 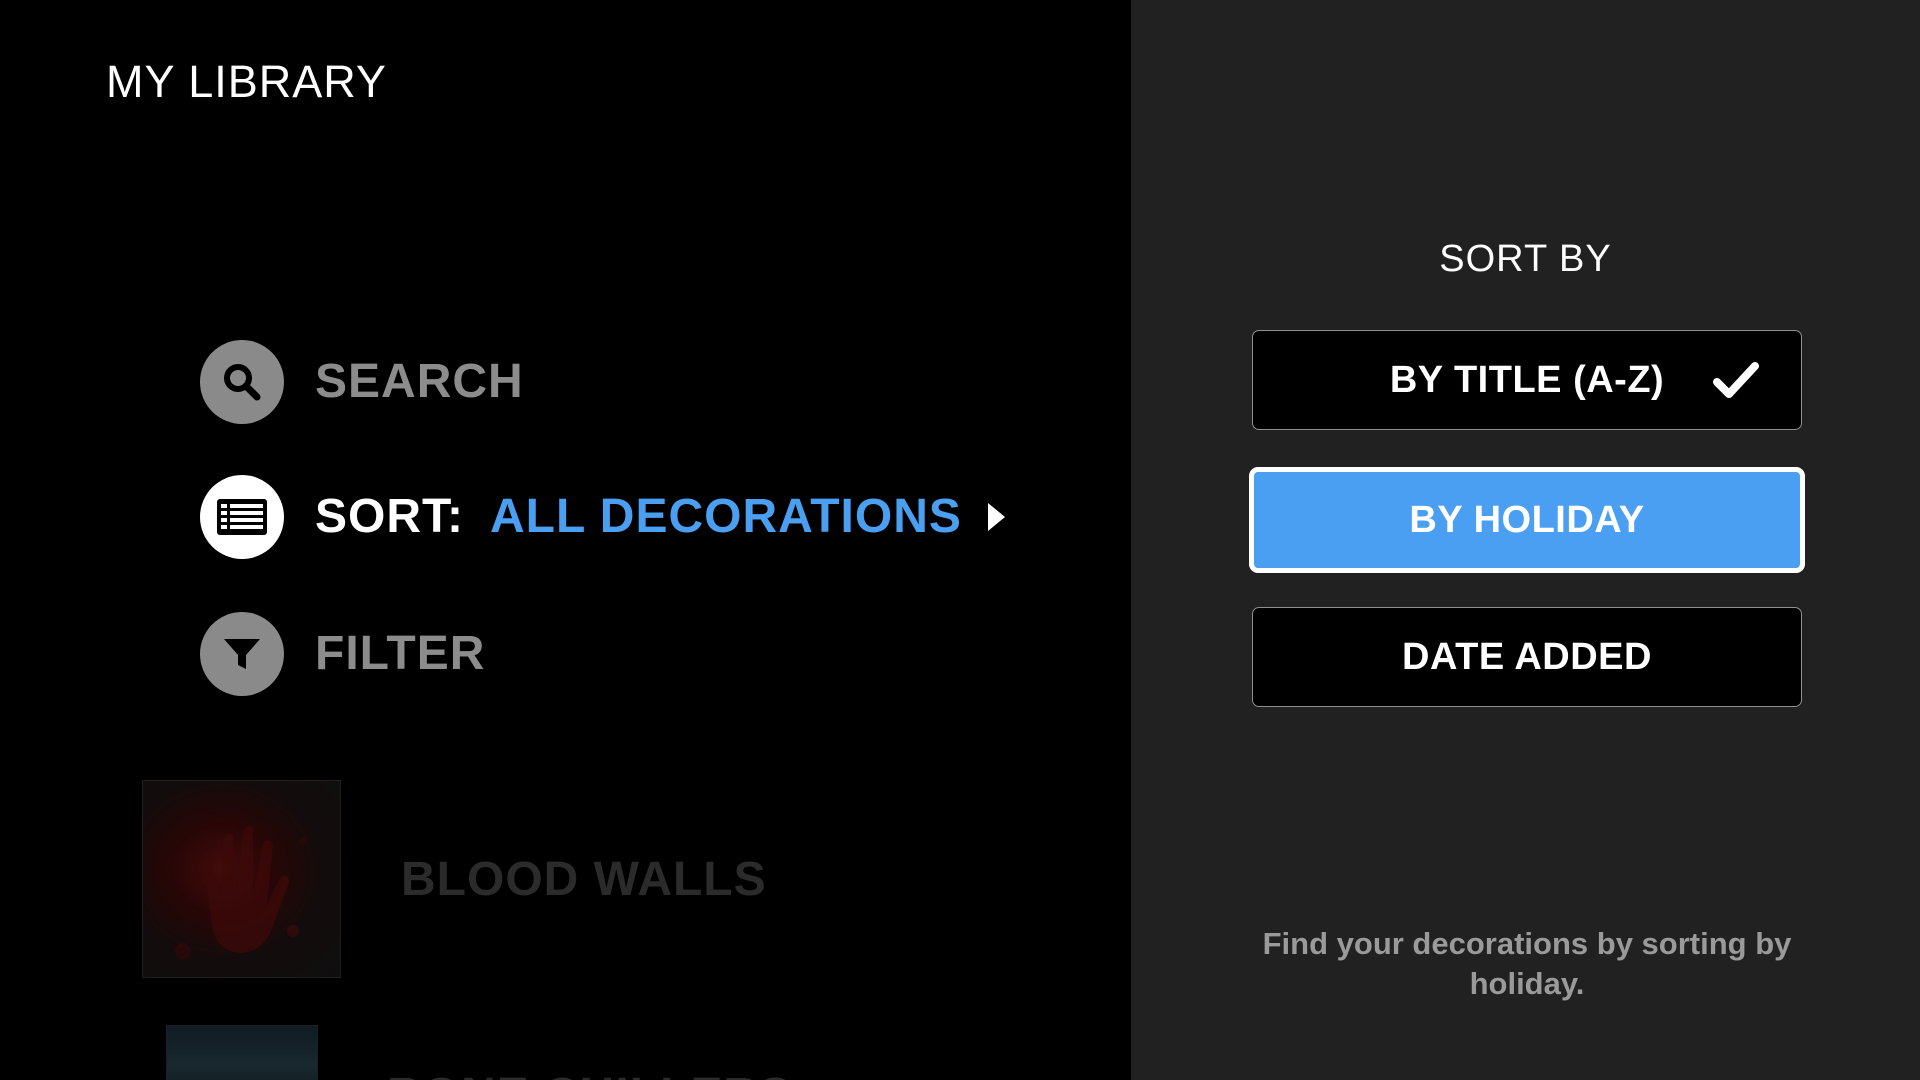 I want to click on sort-by-holiday-button: BY HOLIDAY, so click(x=1527, y=520).